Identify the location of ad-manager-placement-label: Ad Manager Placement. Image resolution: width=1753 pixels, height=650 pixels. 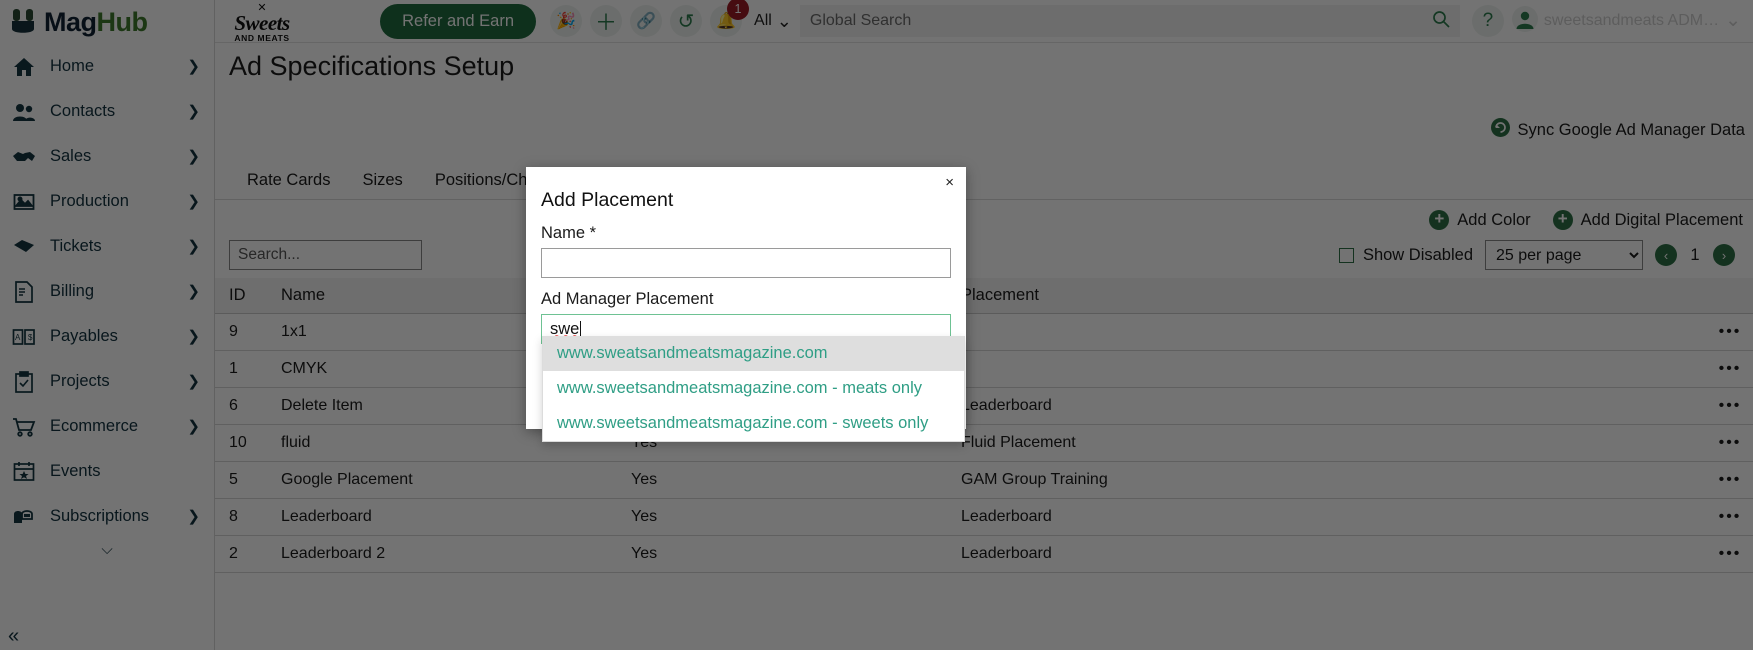
(627, 299).